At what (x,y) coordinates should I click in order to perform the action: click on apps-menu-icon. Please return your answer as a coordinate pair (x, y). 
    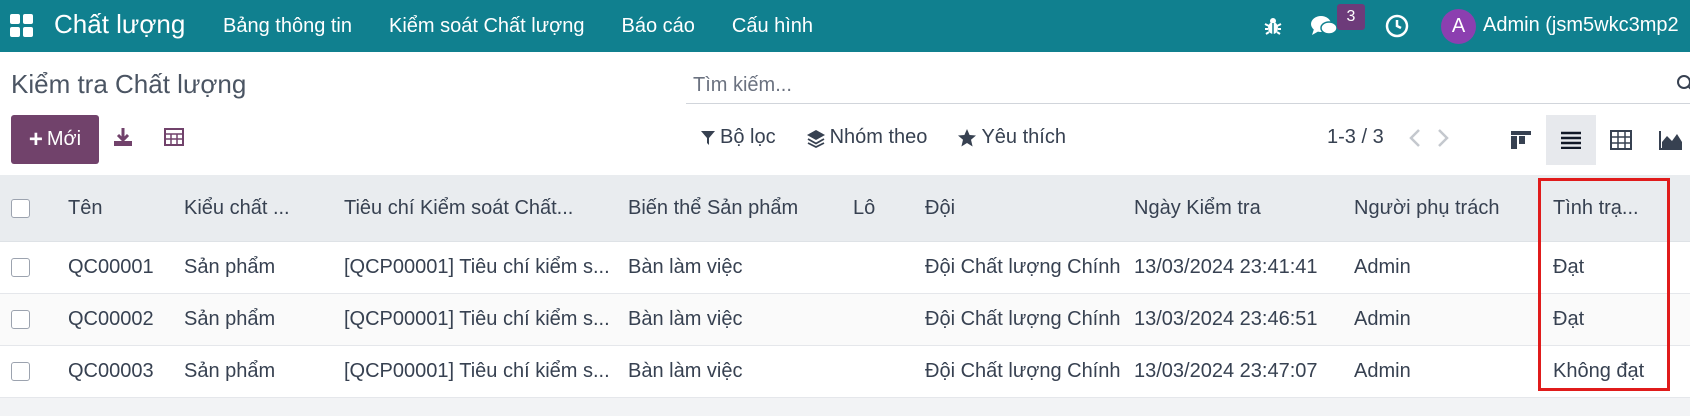
    Looking at the image, I should click on (22, 26).